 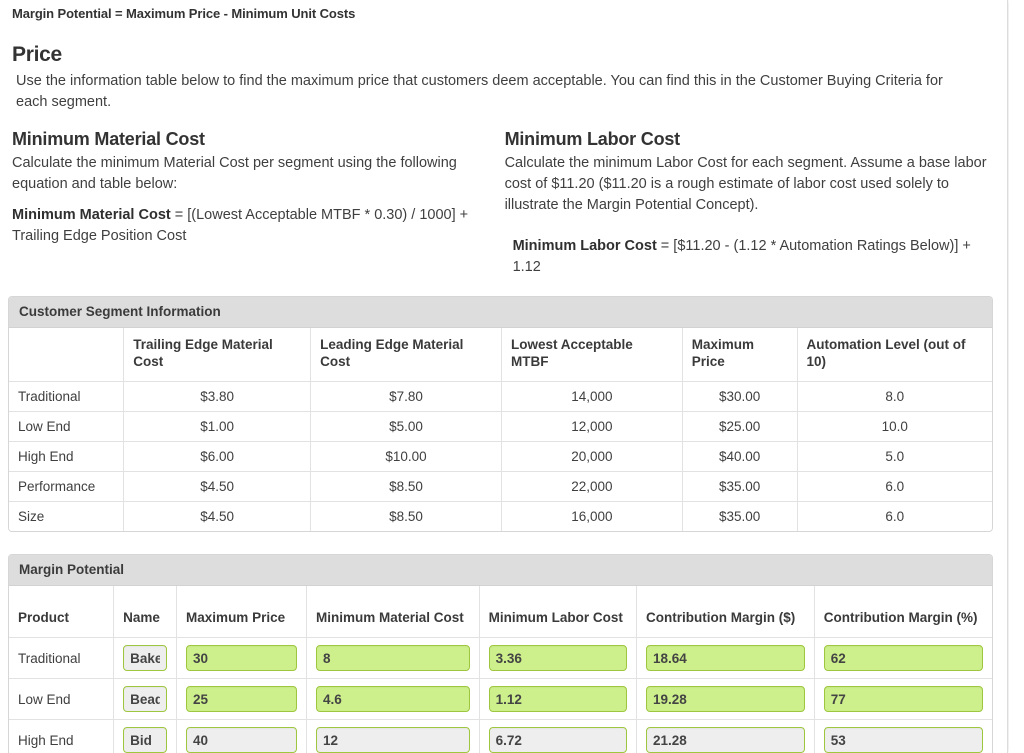 I want to click on table-row: Low End $1.00 $5.00 12,000 $25.00 10.0, so click(x=500, y=426).